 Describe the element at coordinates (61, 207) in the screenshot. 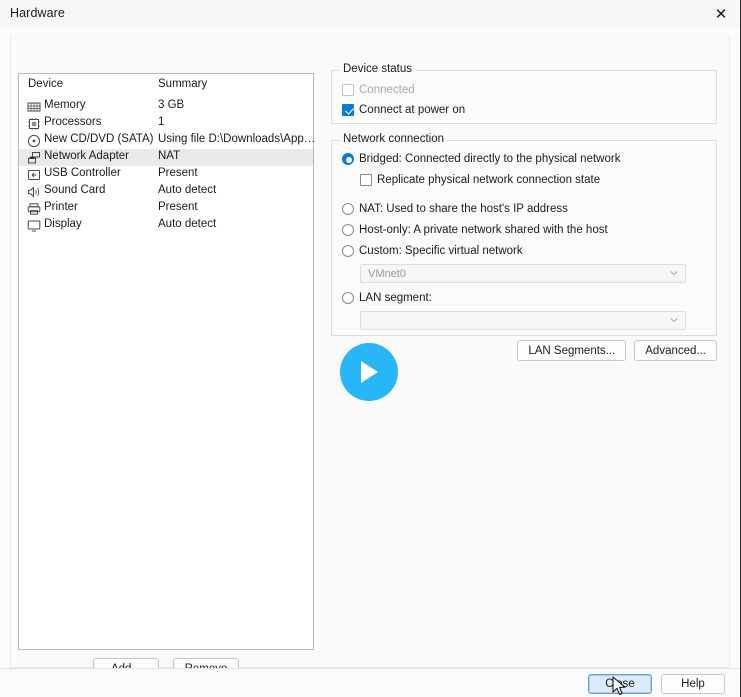

I see `device-row-name: Printer` at that location.